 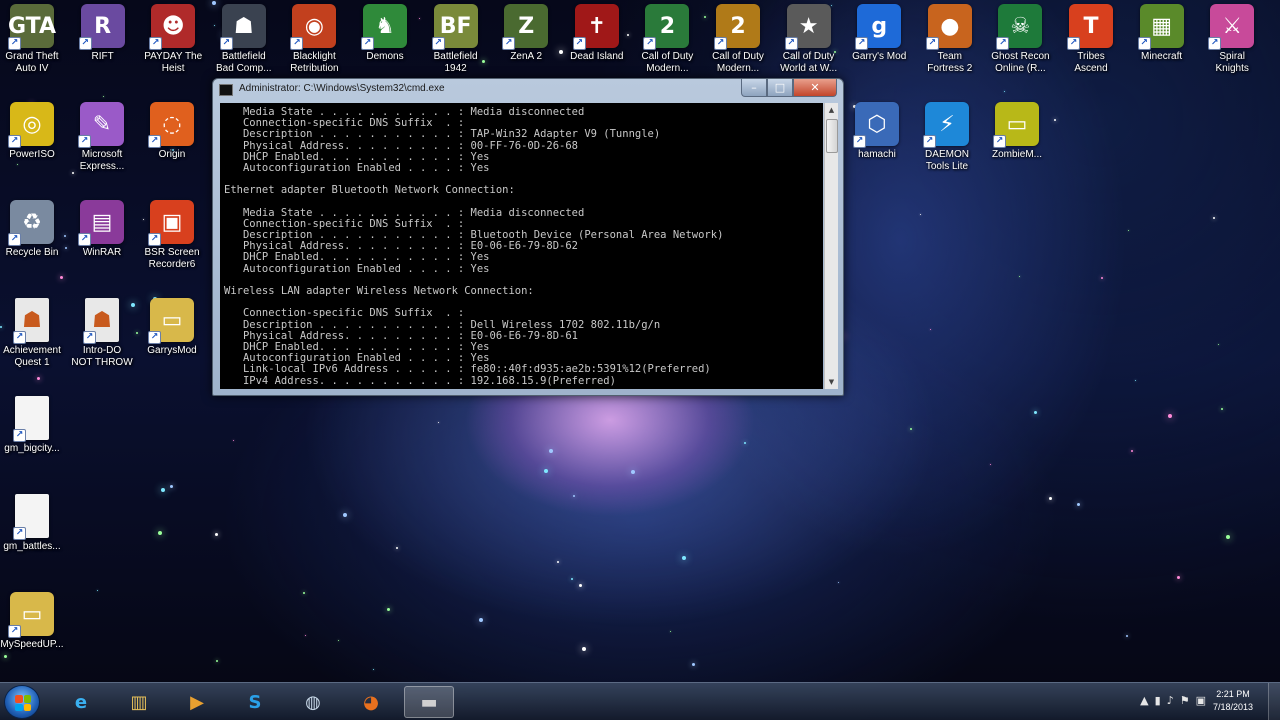 I want to click on action-center-flag-icon: ⚑, so click(x=1185, y=700).